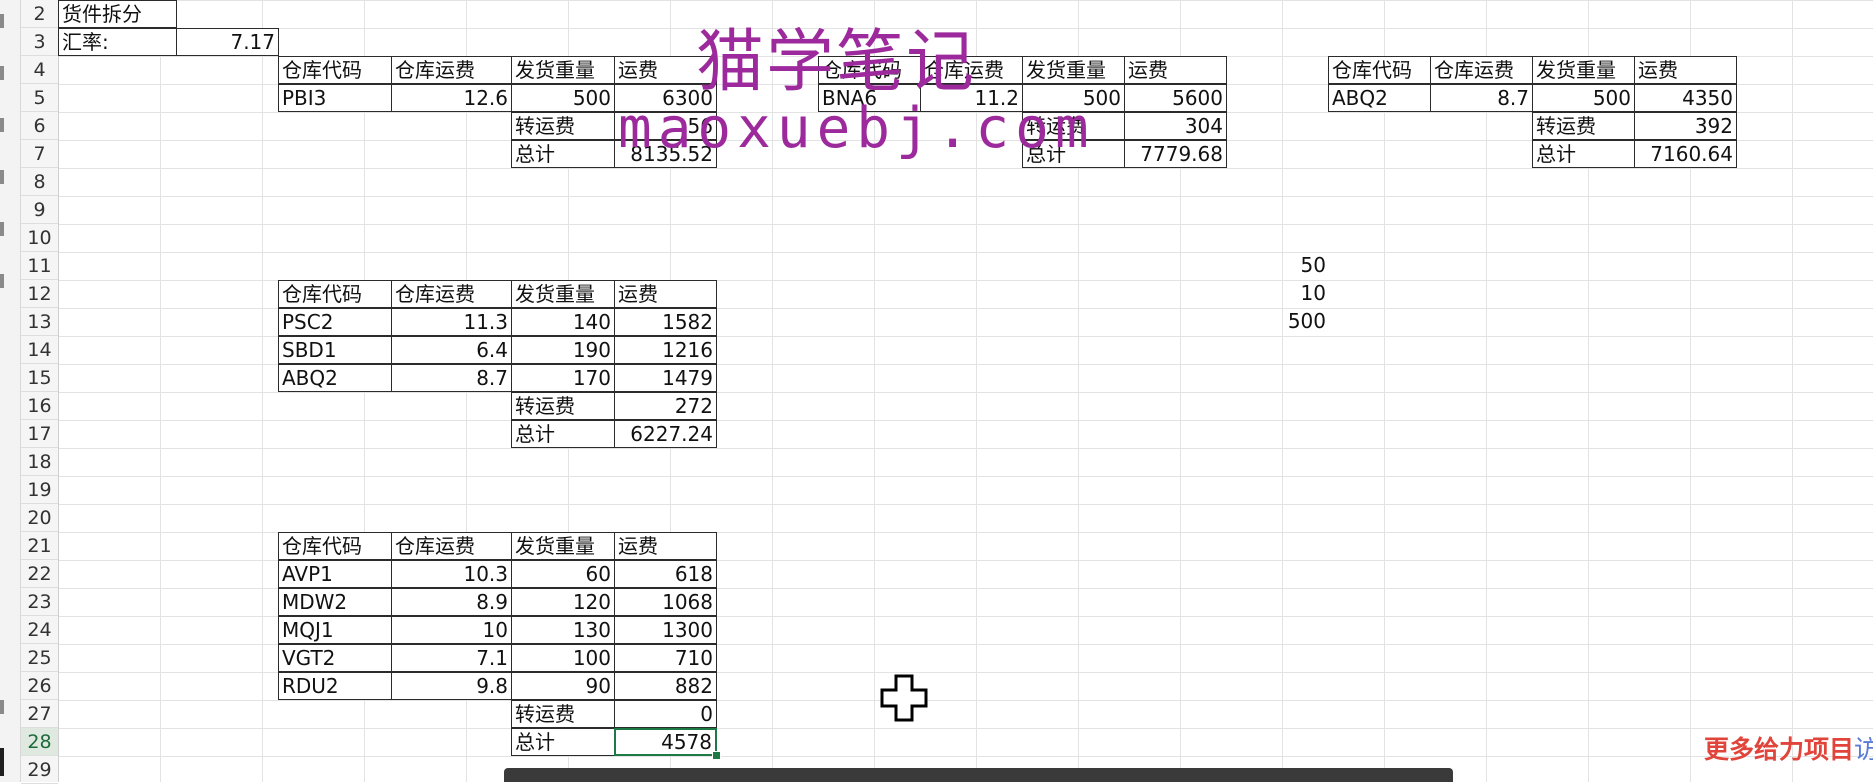  Describe the element at coordinates (563, 714) in the screenshot. I see `t5-transfer-label: 转运费` at that location.